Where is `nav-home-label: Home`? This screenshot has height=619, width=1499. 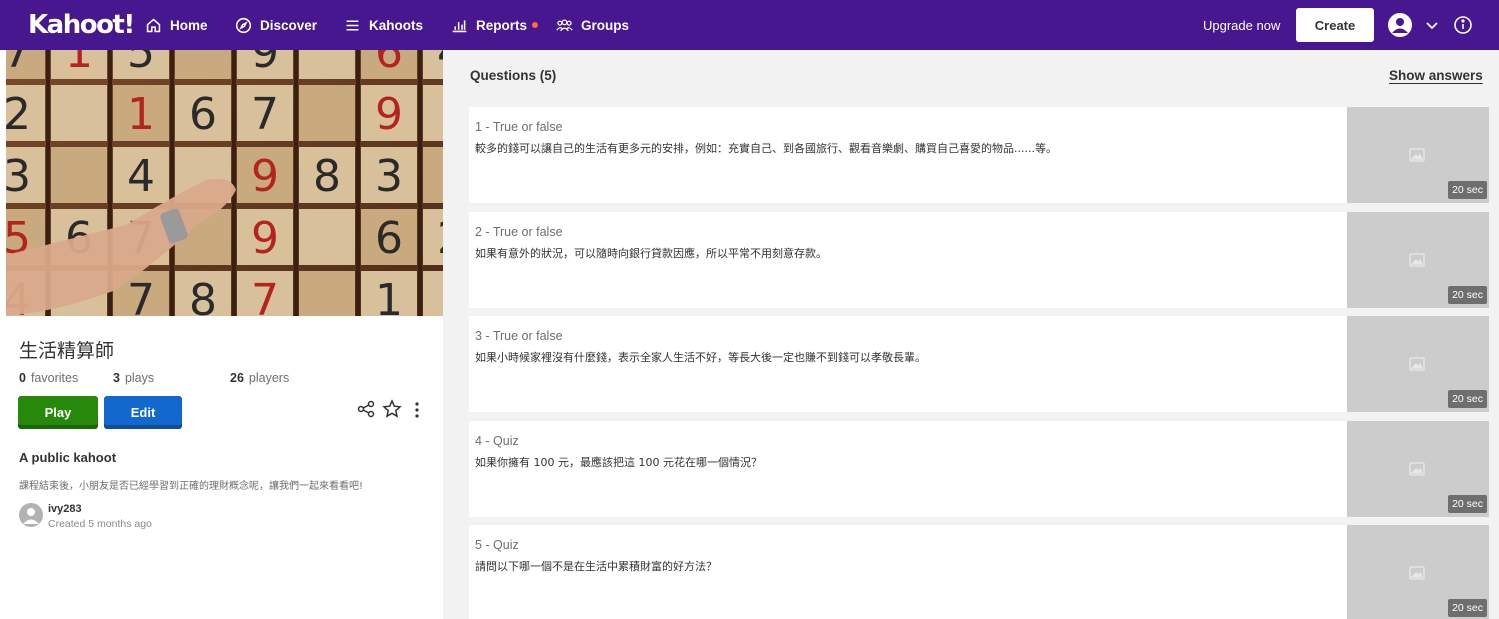
nav-home-label: Home is located at coordinates (189, 25).